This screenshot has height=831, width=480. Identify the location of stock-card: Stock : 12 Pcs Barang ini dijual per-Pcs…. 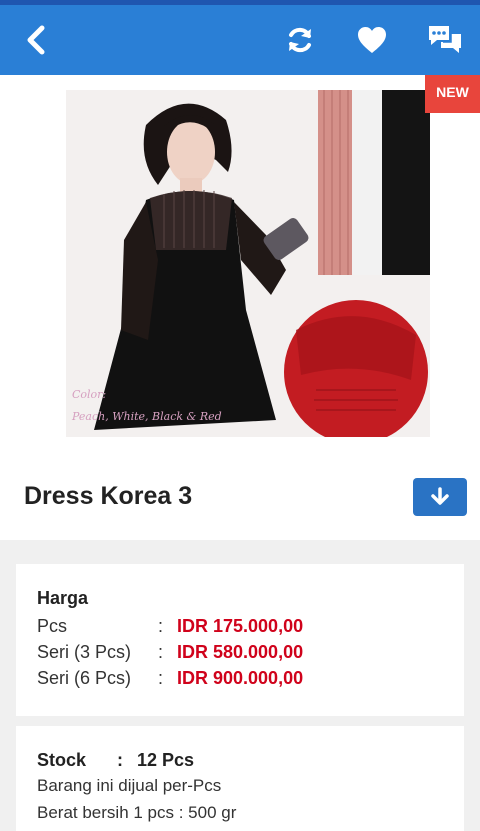
(240, 778).